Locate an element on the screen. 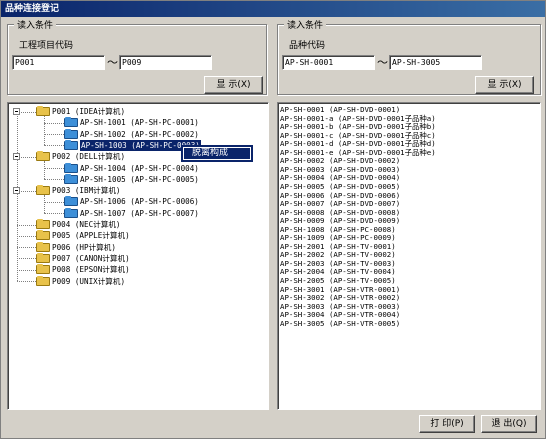  tree-node-label: AP-SH-1006 (AP-SH-PC-0006) is located at coordinates (139, 202).